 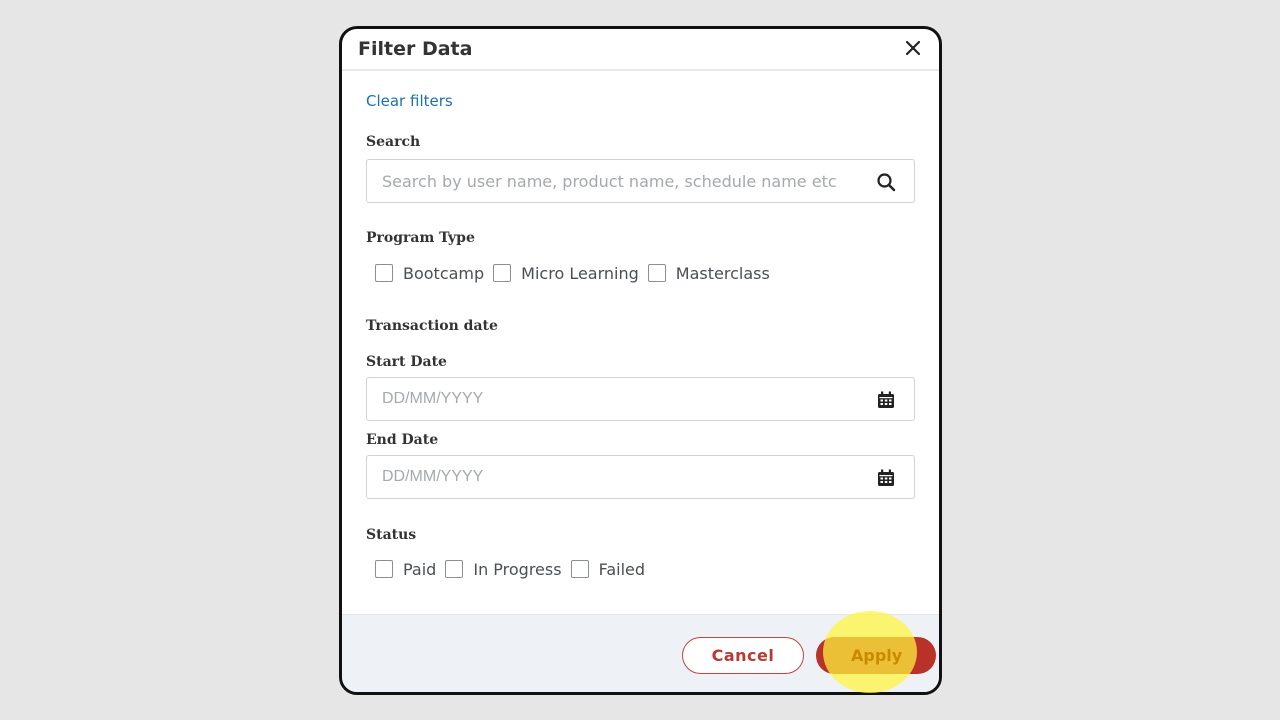 I want to click on search-field, so click(x=640, y=181).